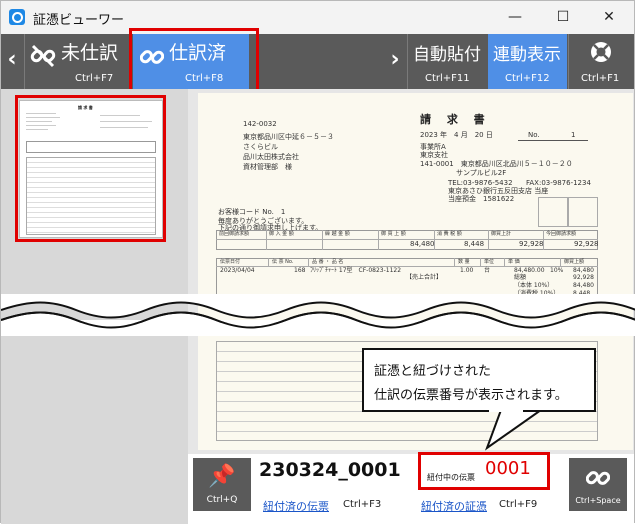 This screenshot has height=524, width=635. Describe the element at coordinates (43, 56) in the screenshot. I see `unlink-icon` at that location.